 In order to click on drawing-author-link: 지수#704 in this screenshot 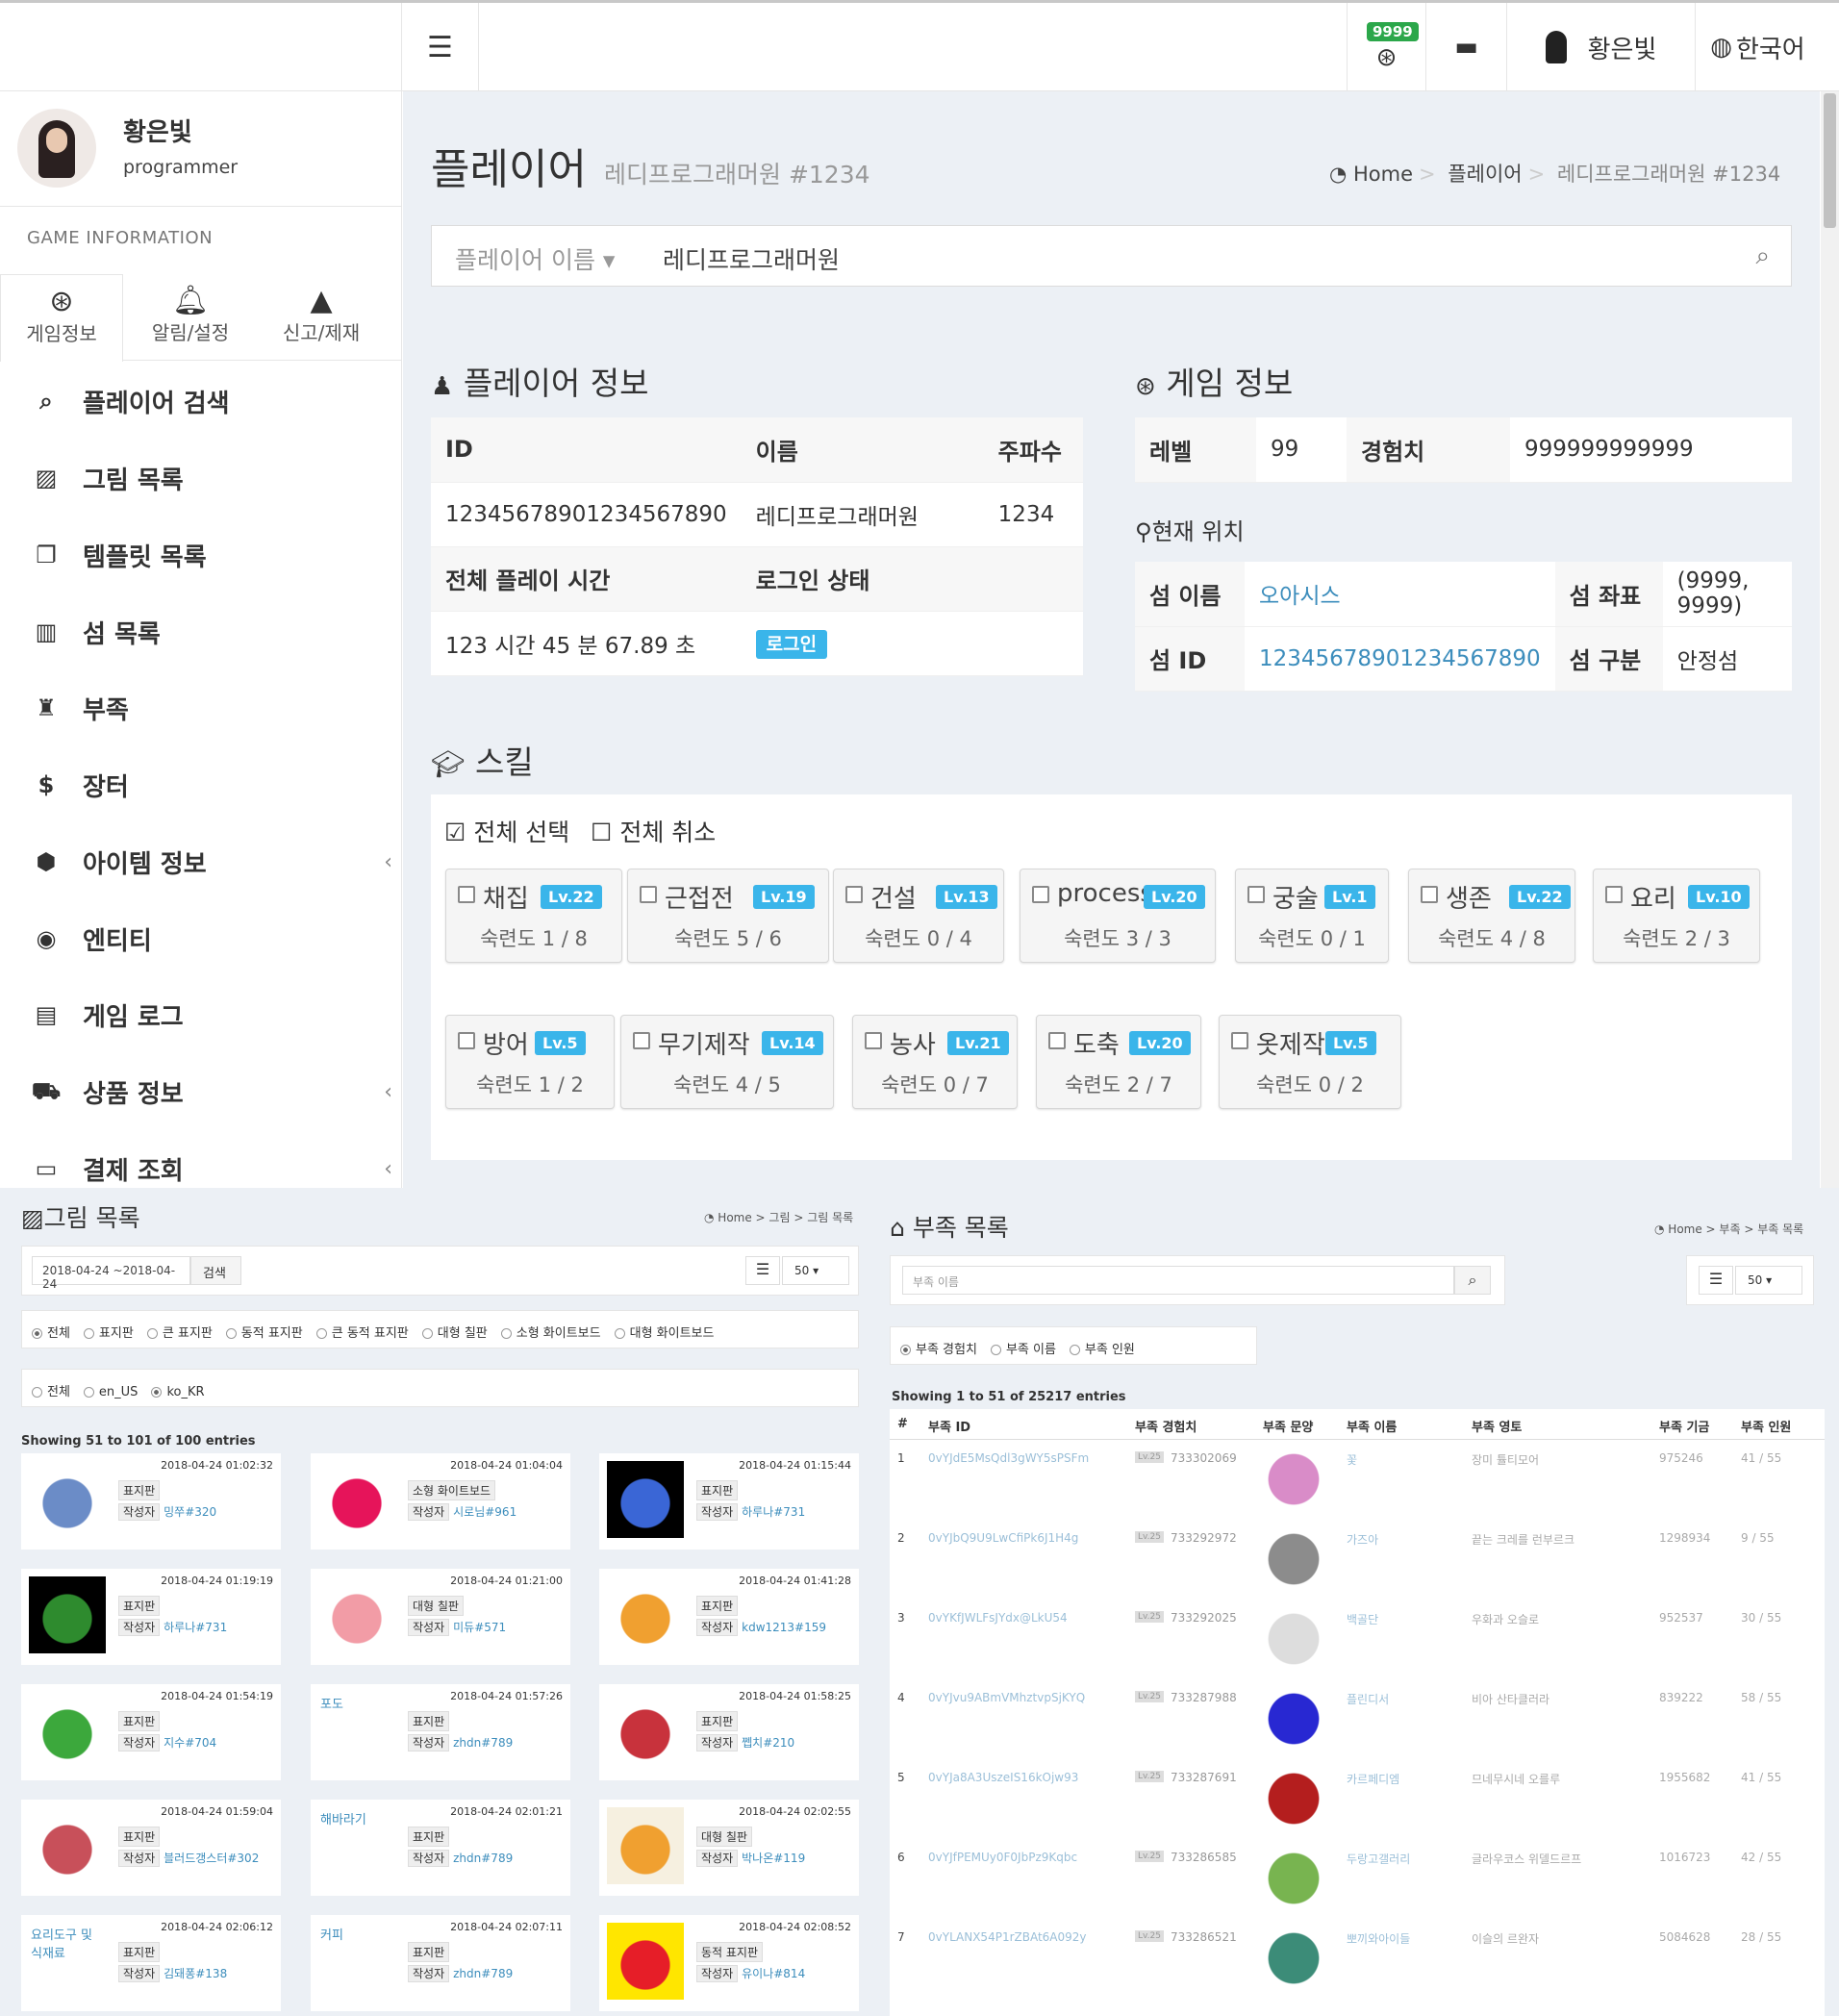, I will do `click(190, 1743)`.